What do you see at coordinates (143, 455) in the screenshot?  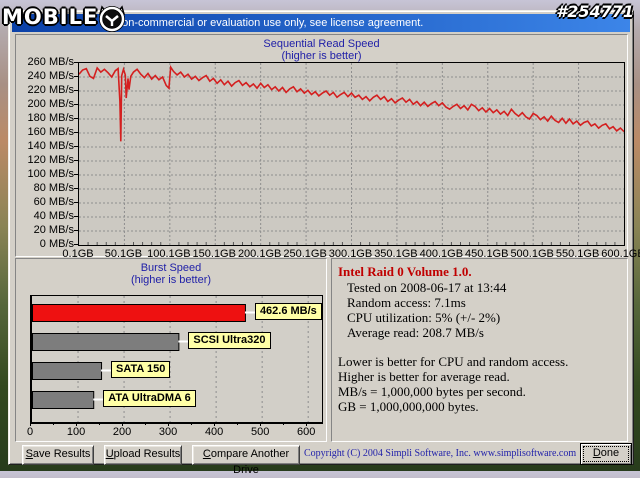 I see `upload-results-button: Upload Results` at bounding box center [143, 455].